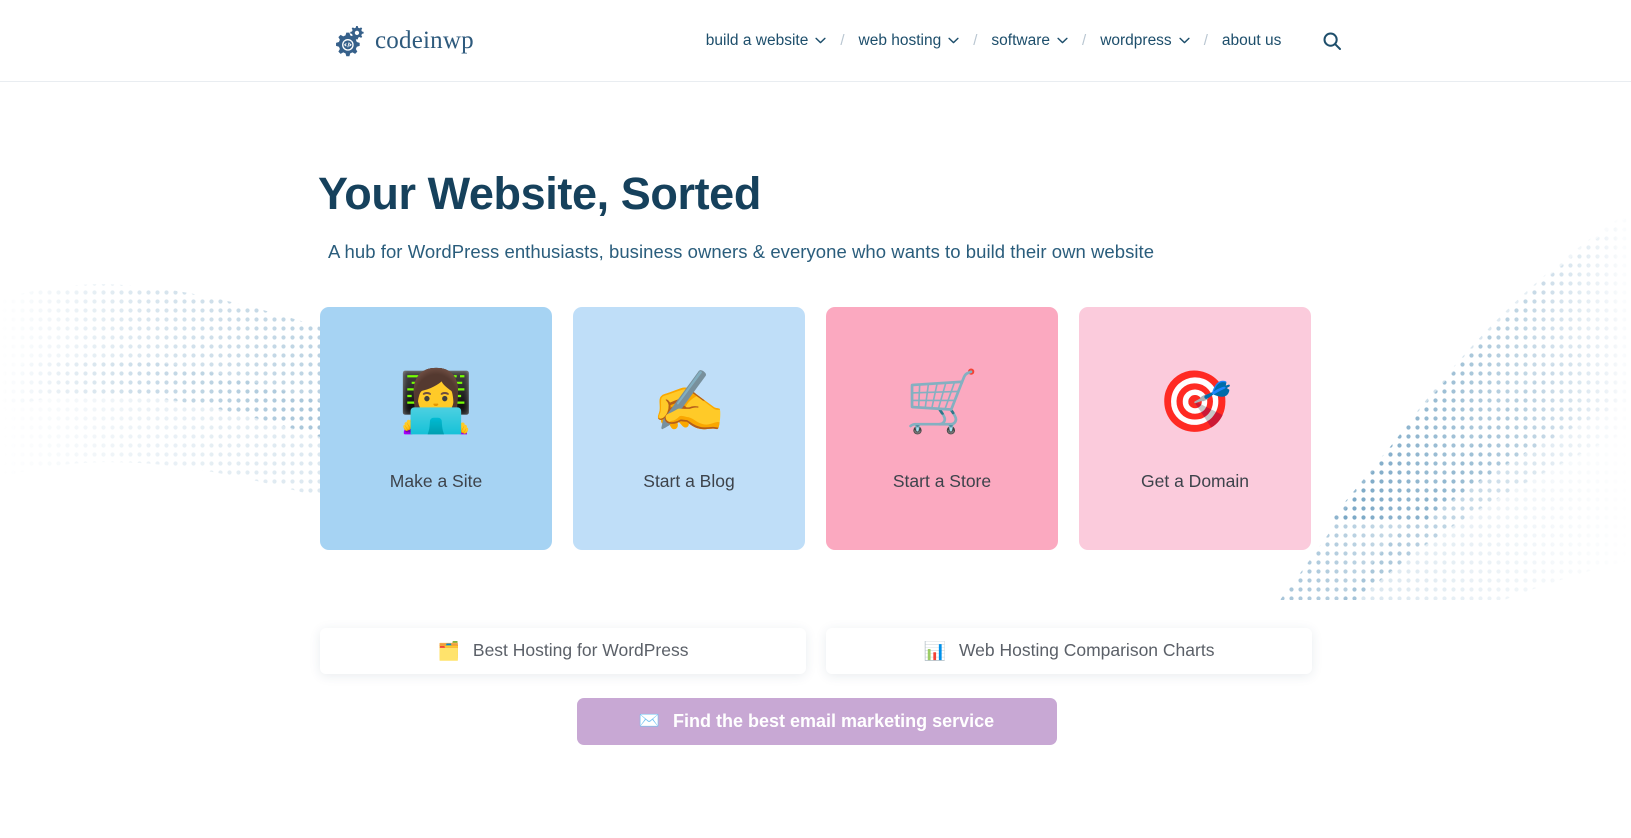  I want to click on nav-item-about-us: about us, so click(1251, 41).